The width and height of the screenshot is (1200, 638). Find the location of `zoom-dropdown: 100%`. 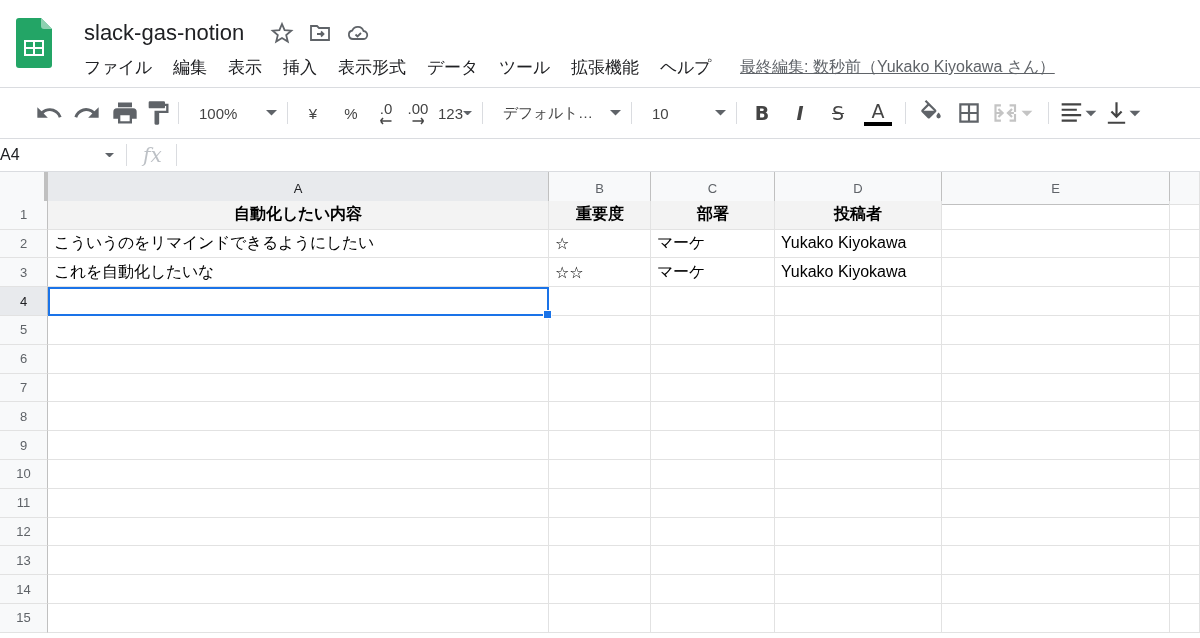

zoom-dropdown: 100% is located at coordinates (233, 113).